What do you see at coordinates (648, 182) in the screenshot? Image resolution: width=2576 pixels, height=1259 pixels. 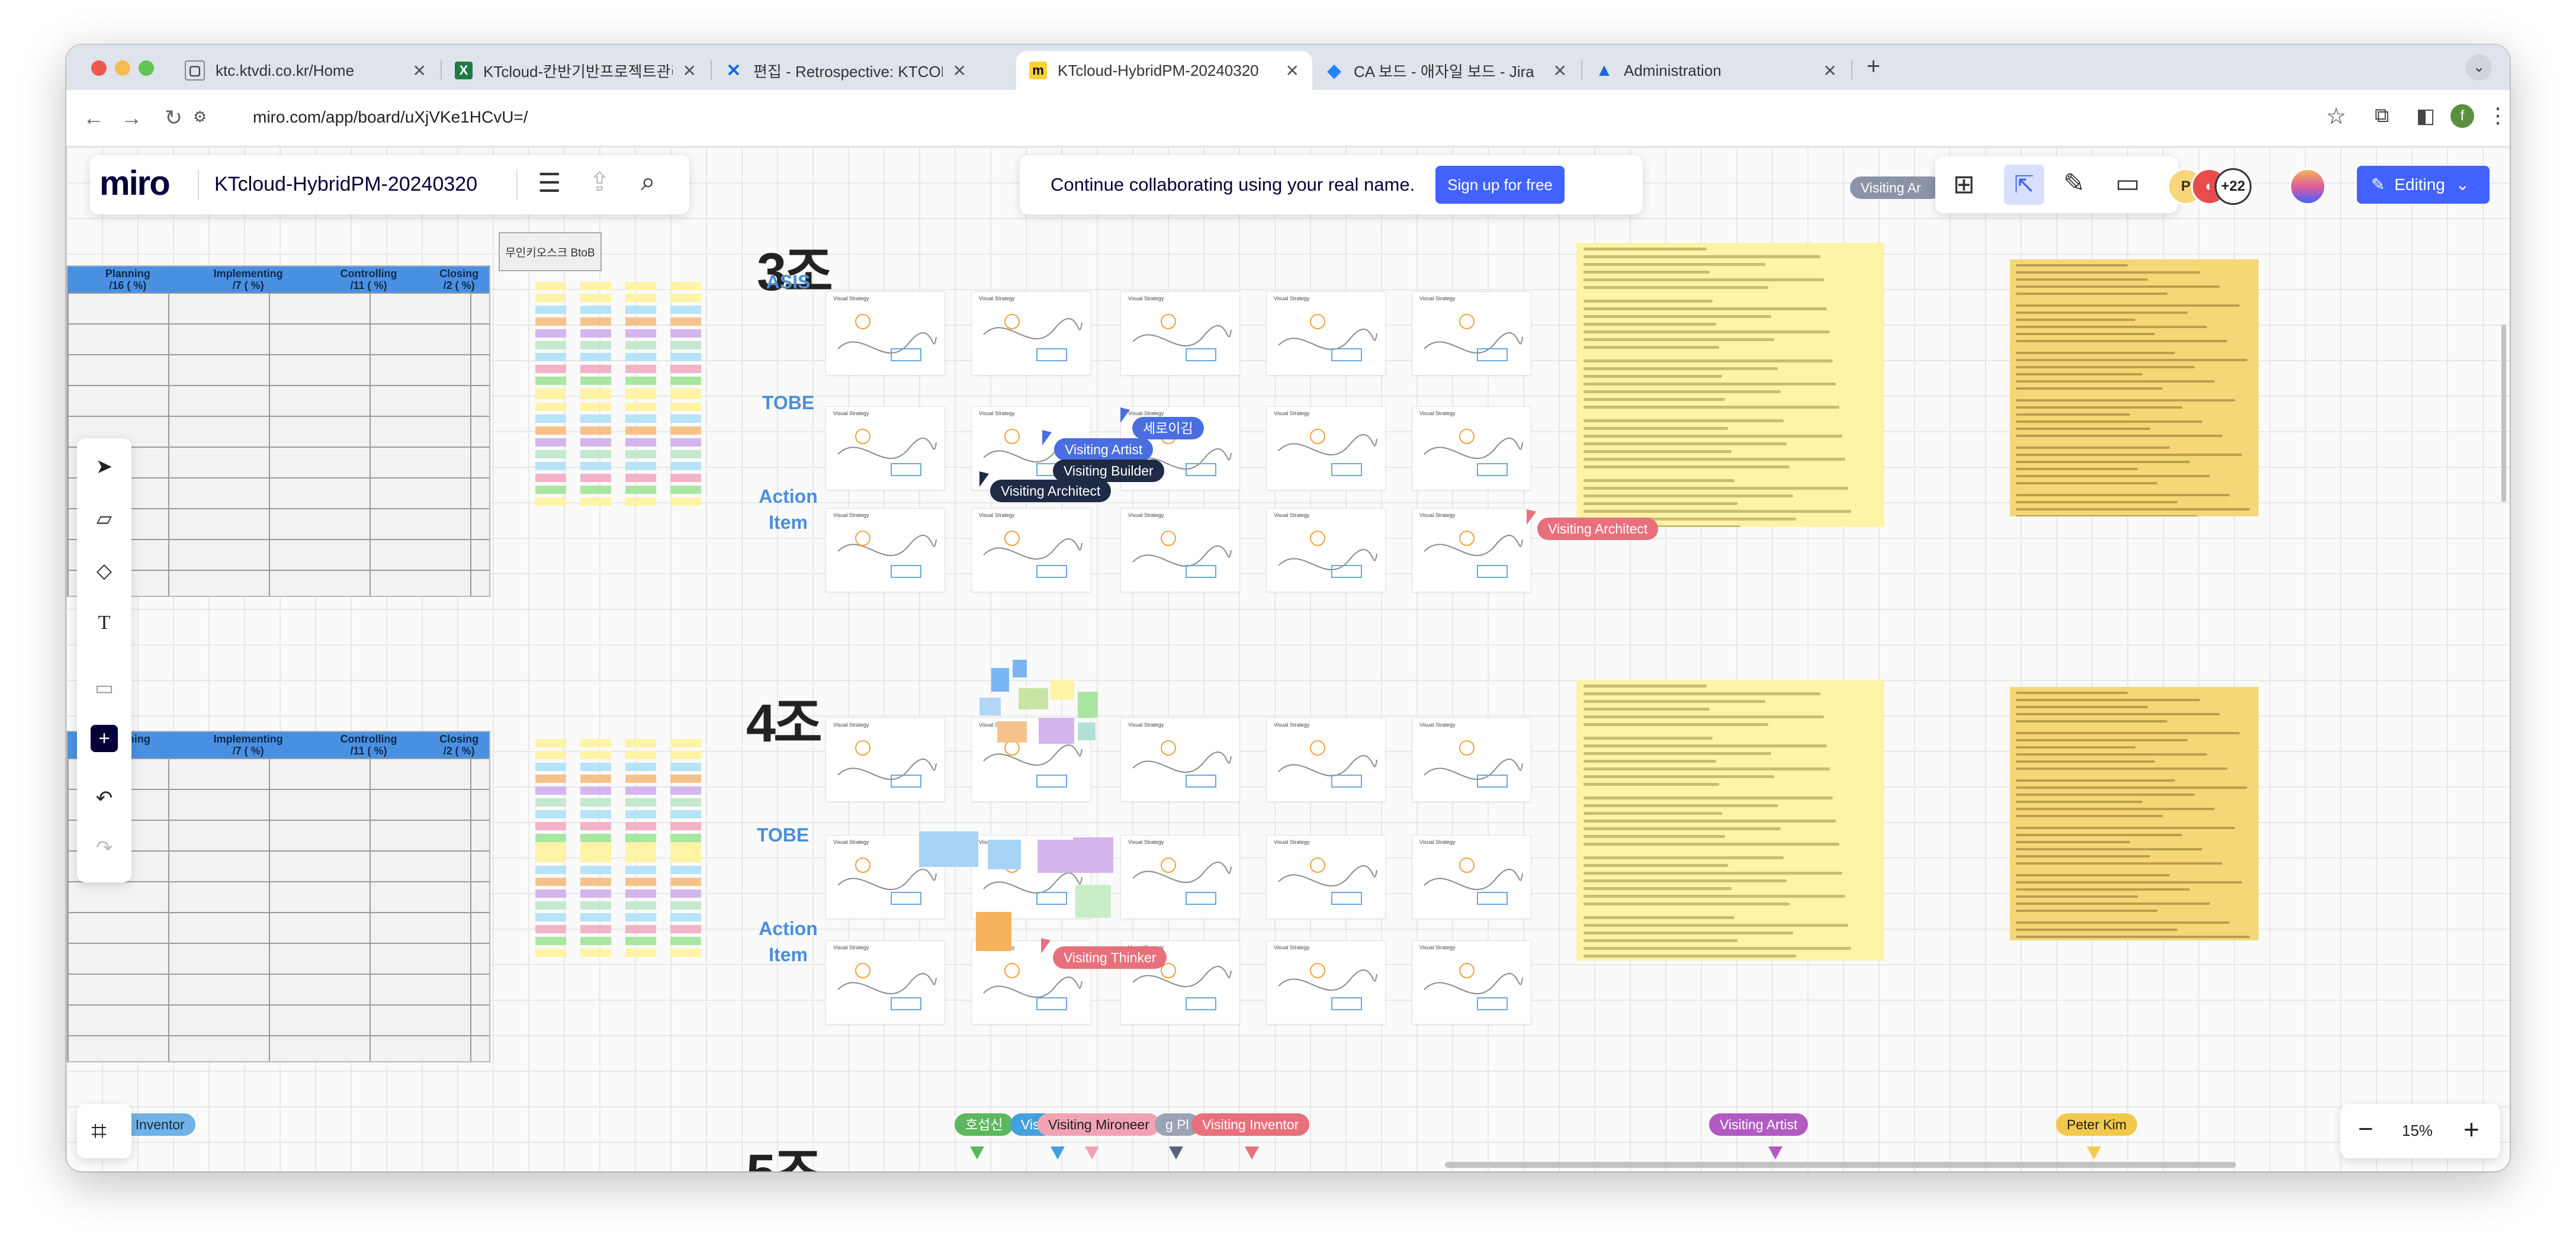 I see `search-icon: ⌕` at bounding box center [648, 182].